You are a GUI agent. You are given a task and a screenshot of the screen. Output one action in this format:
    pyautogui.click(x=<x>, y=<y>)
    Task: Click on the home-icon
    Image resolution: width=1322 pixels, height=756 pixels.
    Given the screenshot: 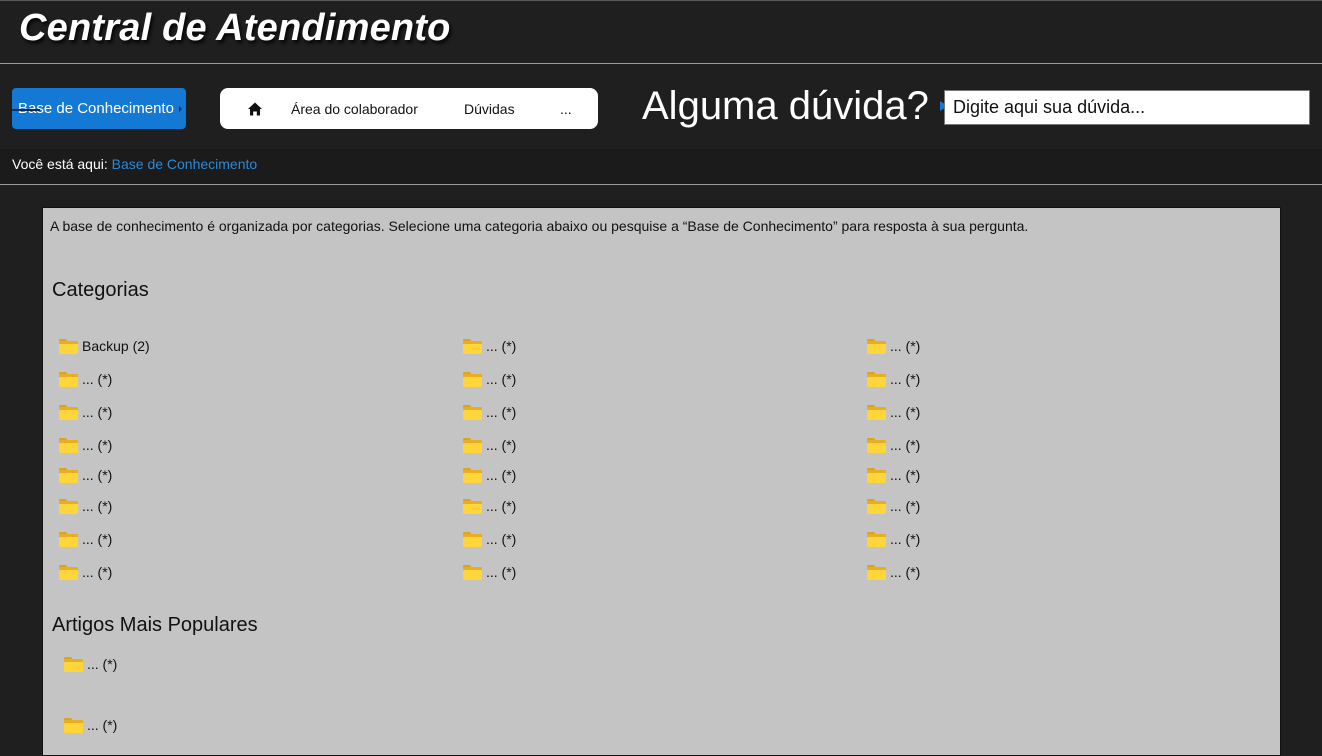 What is the action you would take?
    pyautogui.click(x=255, y=109)
    